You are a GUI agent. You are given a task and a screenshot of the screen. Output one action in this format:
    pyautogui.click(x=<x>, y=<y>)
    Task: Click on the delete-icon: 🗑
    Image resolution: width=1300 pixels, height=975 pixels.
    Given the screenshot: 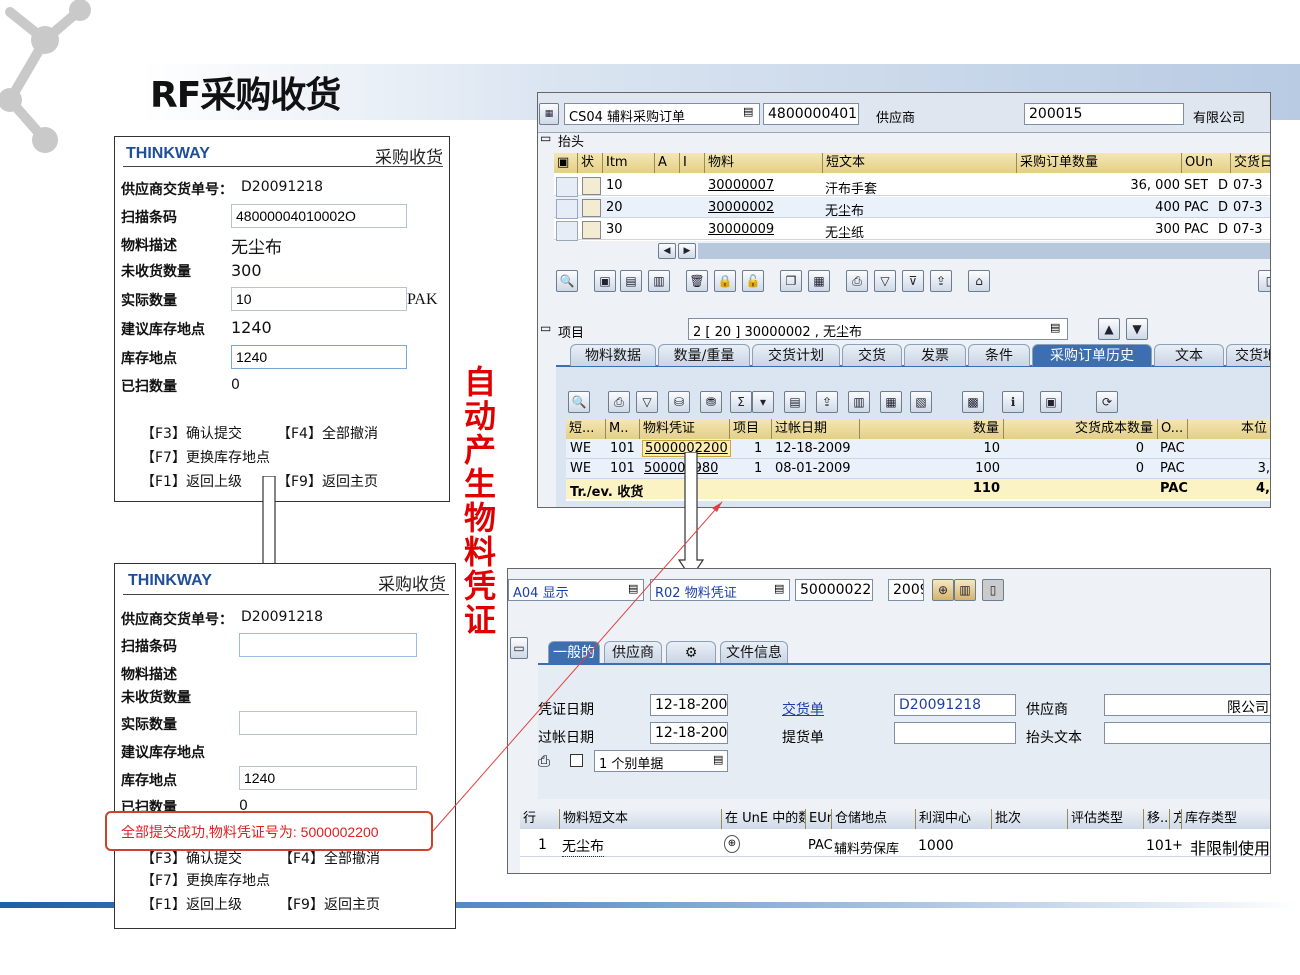 What is the action you would take?
    pyautogui.click(x=697, y=281)
    